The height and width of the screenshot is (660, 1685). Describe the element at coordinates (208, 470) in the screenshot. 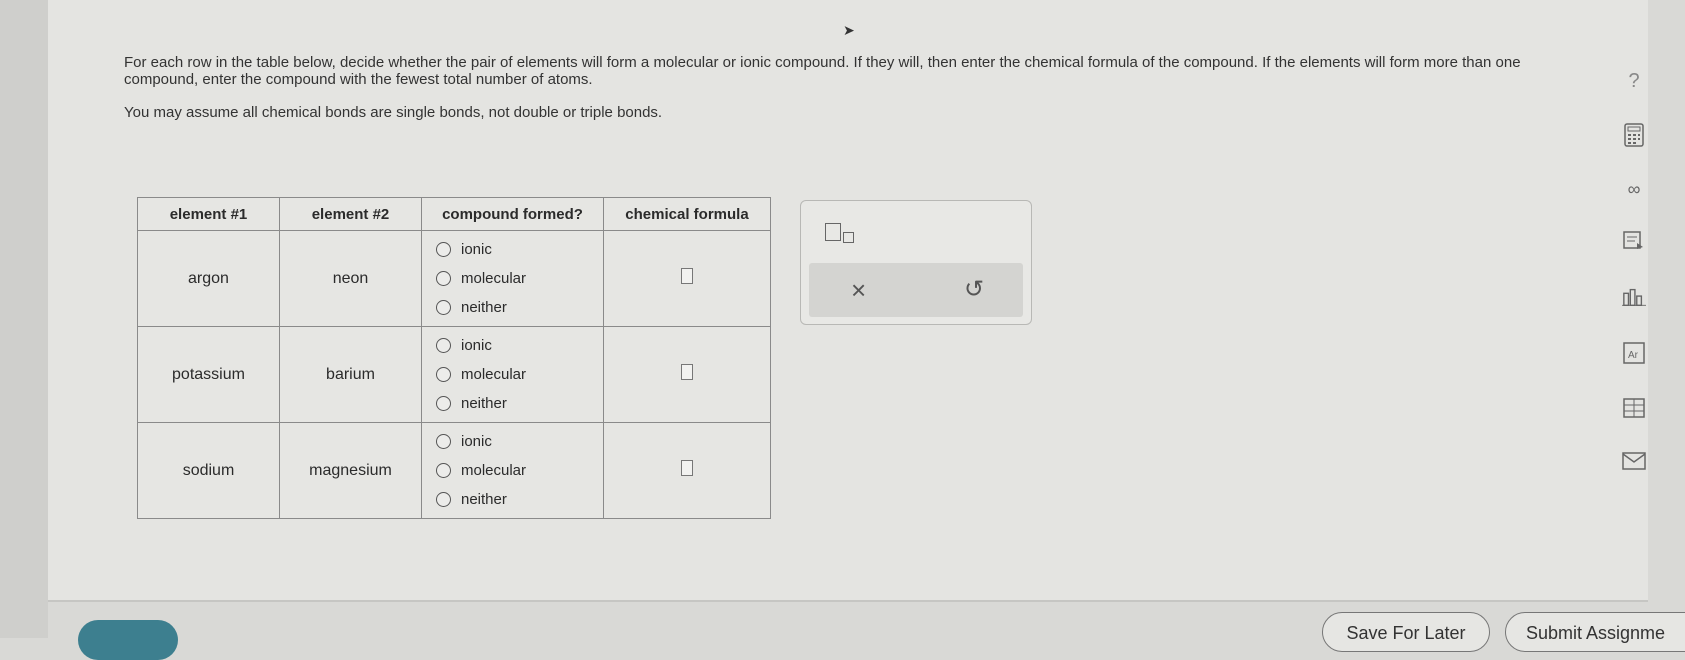

I see `element-1-cell: sodium` at that location.